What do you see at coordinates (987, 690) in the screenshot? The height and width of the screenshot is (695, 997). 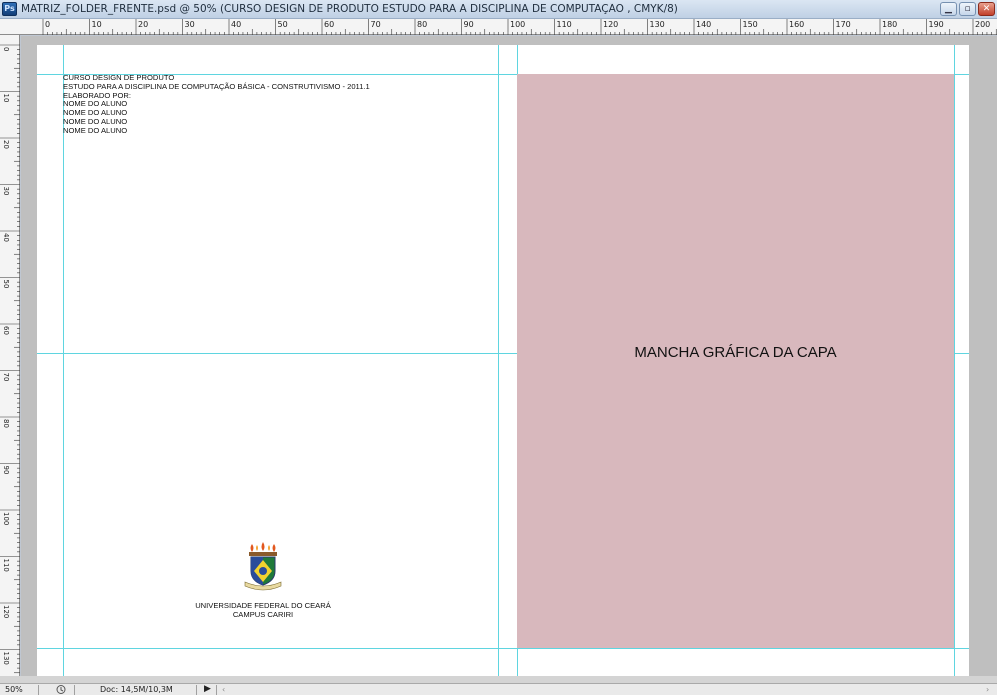 I see `scroll-right-icon: ›` at bounding box center [987, 690].